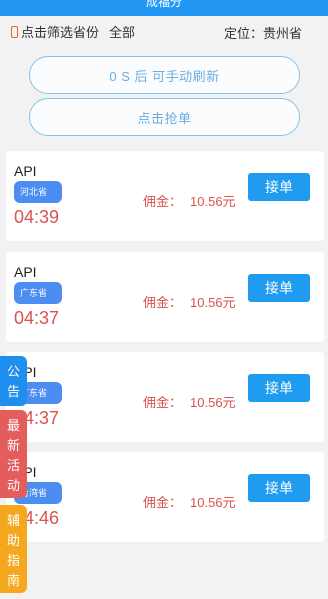 This screenshot has height=599, width=328. What do you see at coordinates (164, 117) in the screenshot?
I see `grab-order-button: 点击抢单` at bounding box center [164, 117].